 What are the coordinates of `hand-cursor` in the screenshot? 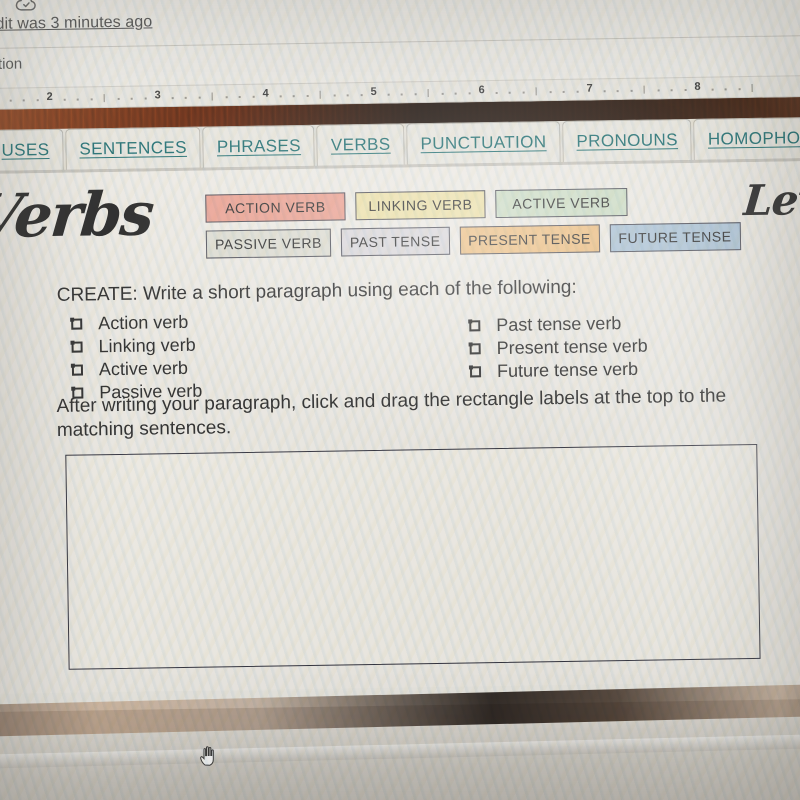 It's located at (209, 756).